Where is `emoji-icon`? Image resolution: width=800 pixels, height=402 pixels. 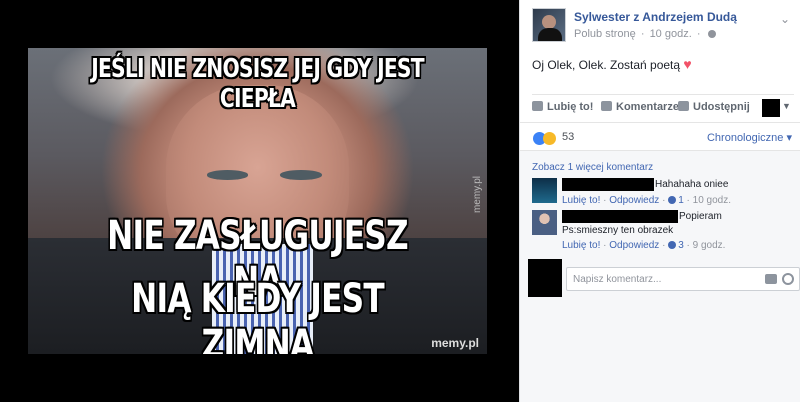 emoji-icon is located at coordinates (788, 279).